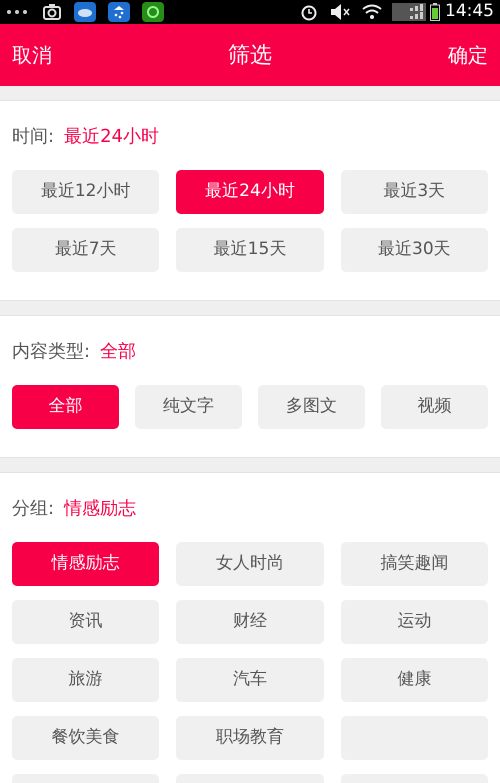  I want to click on more-icon, so click(17, 12).